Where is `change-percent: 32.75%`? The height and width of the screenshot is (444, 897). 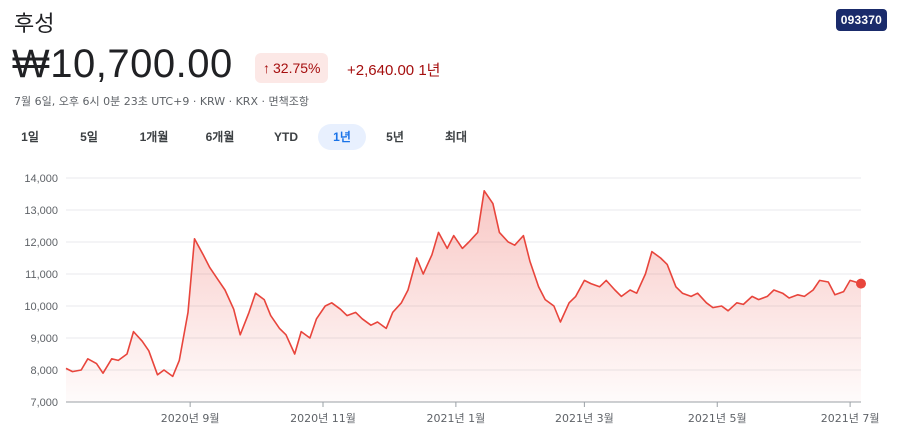
change-percent: 32.75% is located at coordinates (297, 68).